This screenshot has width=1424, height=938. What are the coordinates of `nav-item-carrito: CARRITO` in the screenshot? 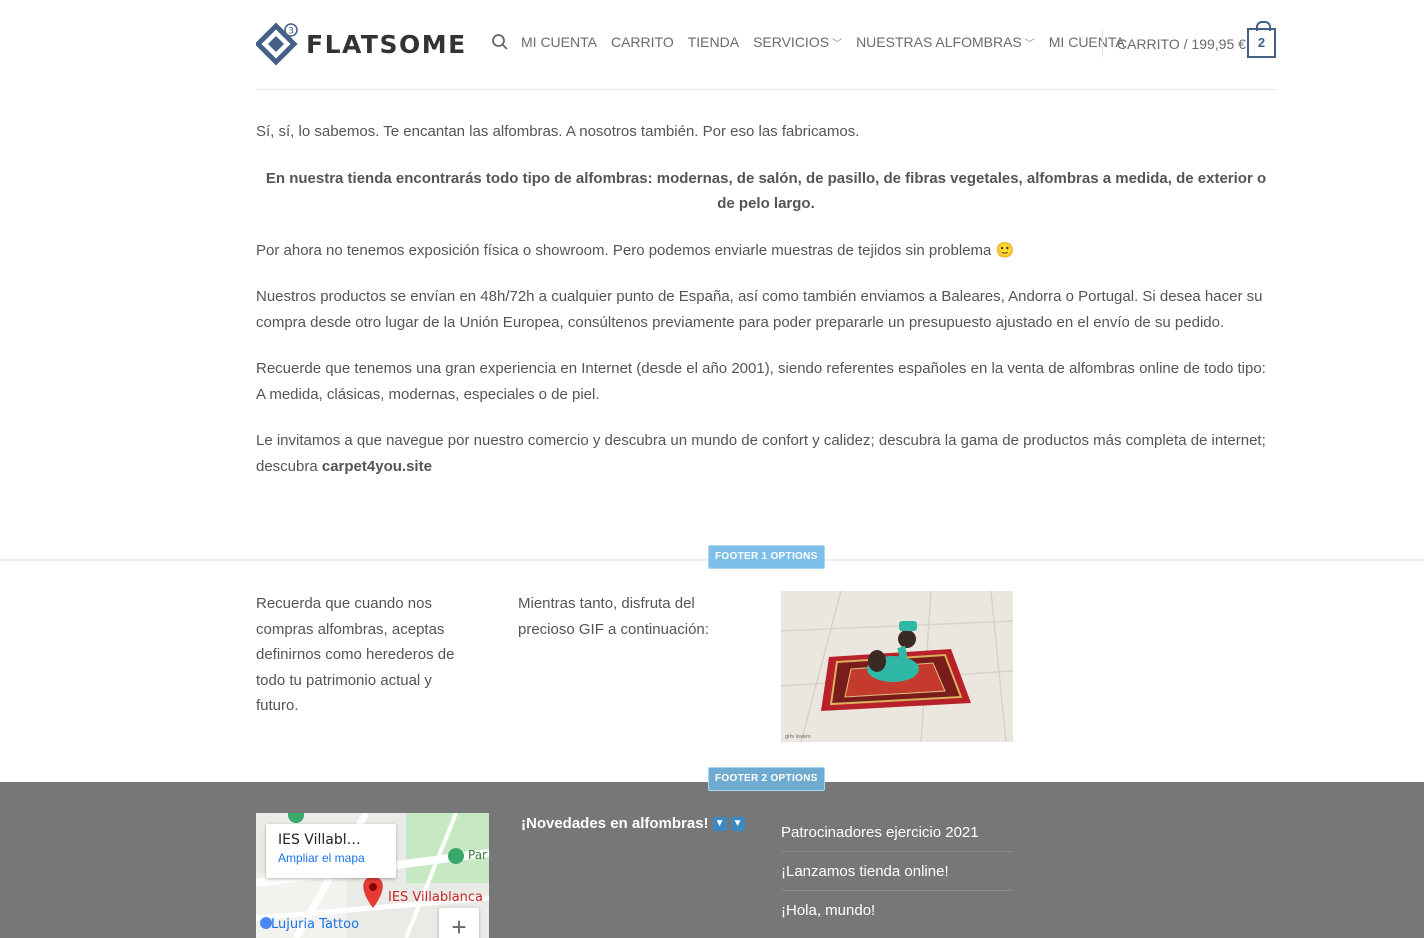 It's located at (642, 42).